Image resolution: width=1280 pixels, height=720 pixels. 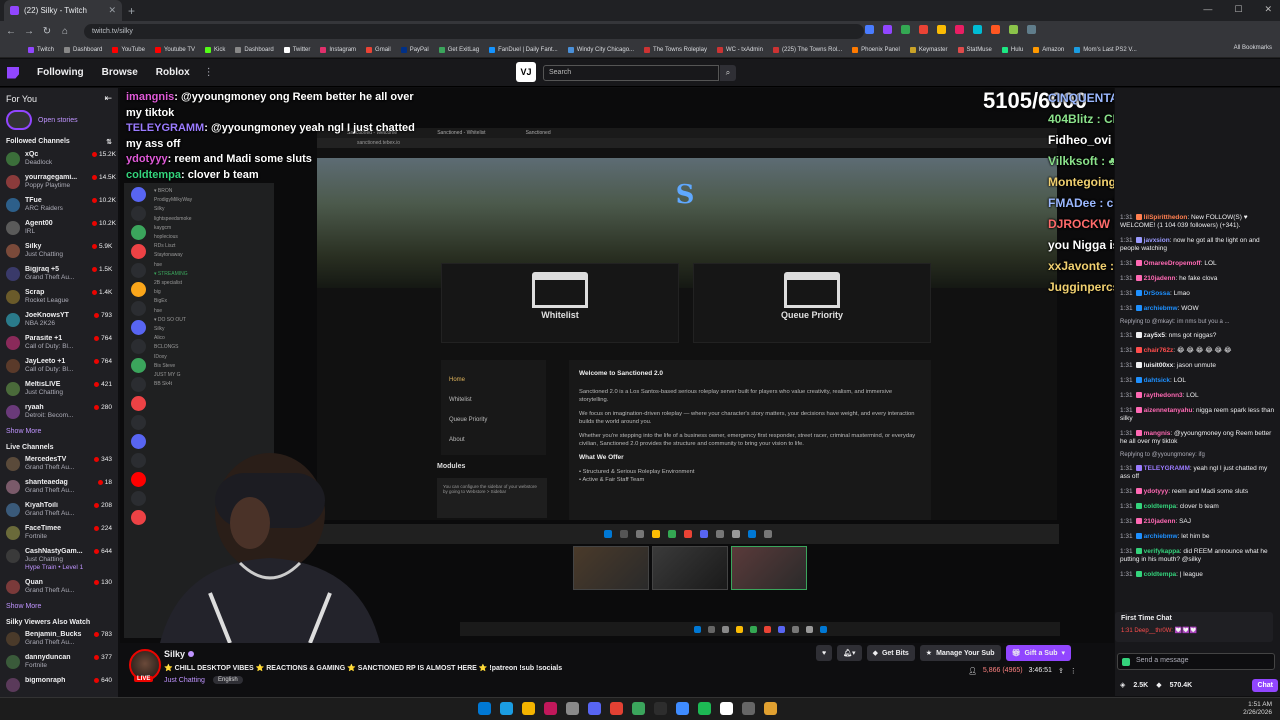 I want to click on followed-channel: MeltisLIVE Just Chatting 421, so click(x=59, y=390).